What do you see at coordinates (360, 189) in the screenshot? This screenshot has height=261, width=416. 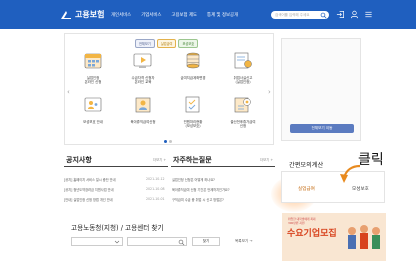 I see `calc-maternity-link: 모성보호` at bounding box center [360, 189].